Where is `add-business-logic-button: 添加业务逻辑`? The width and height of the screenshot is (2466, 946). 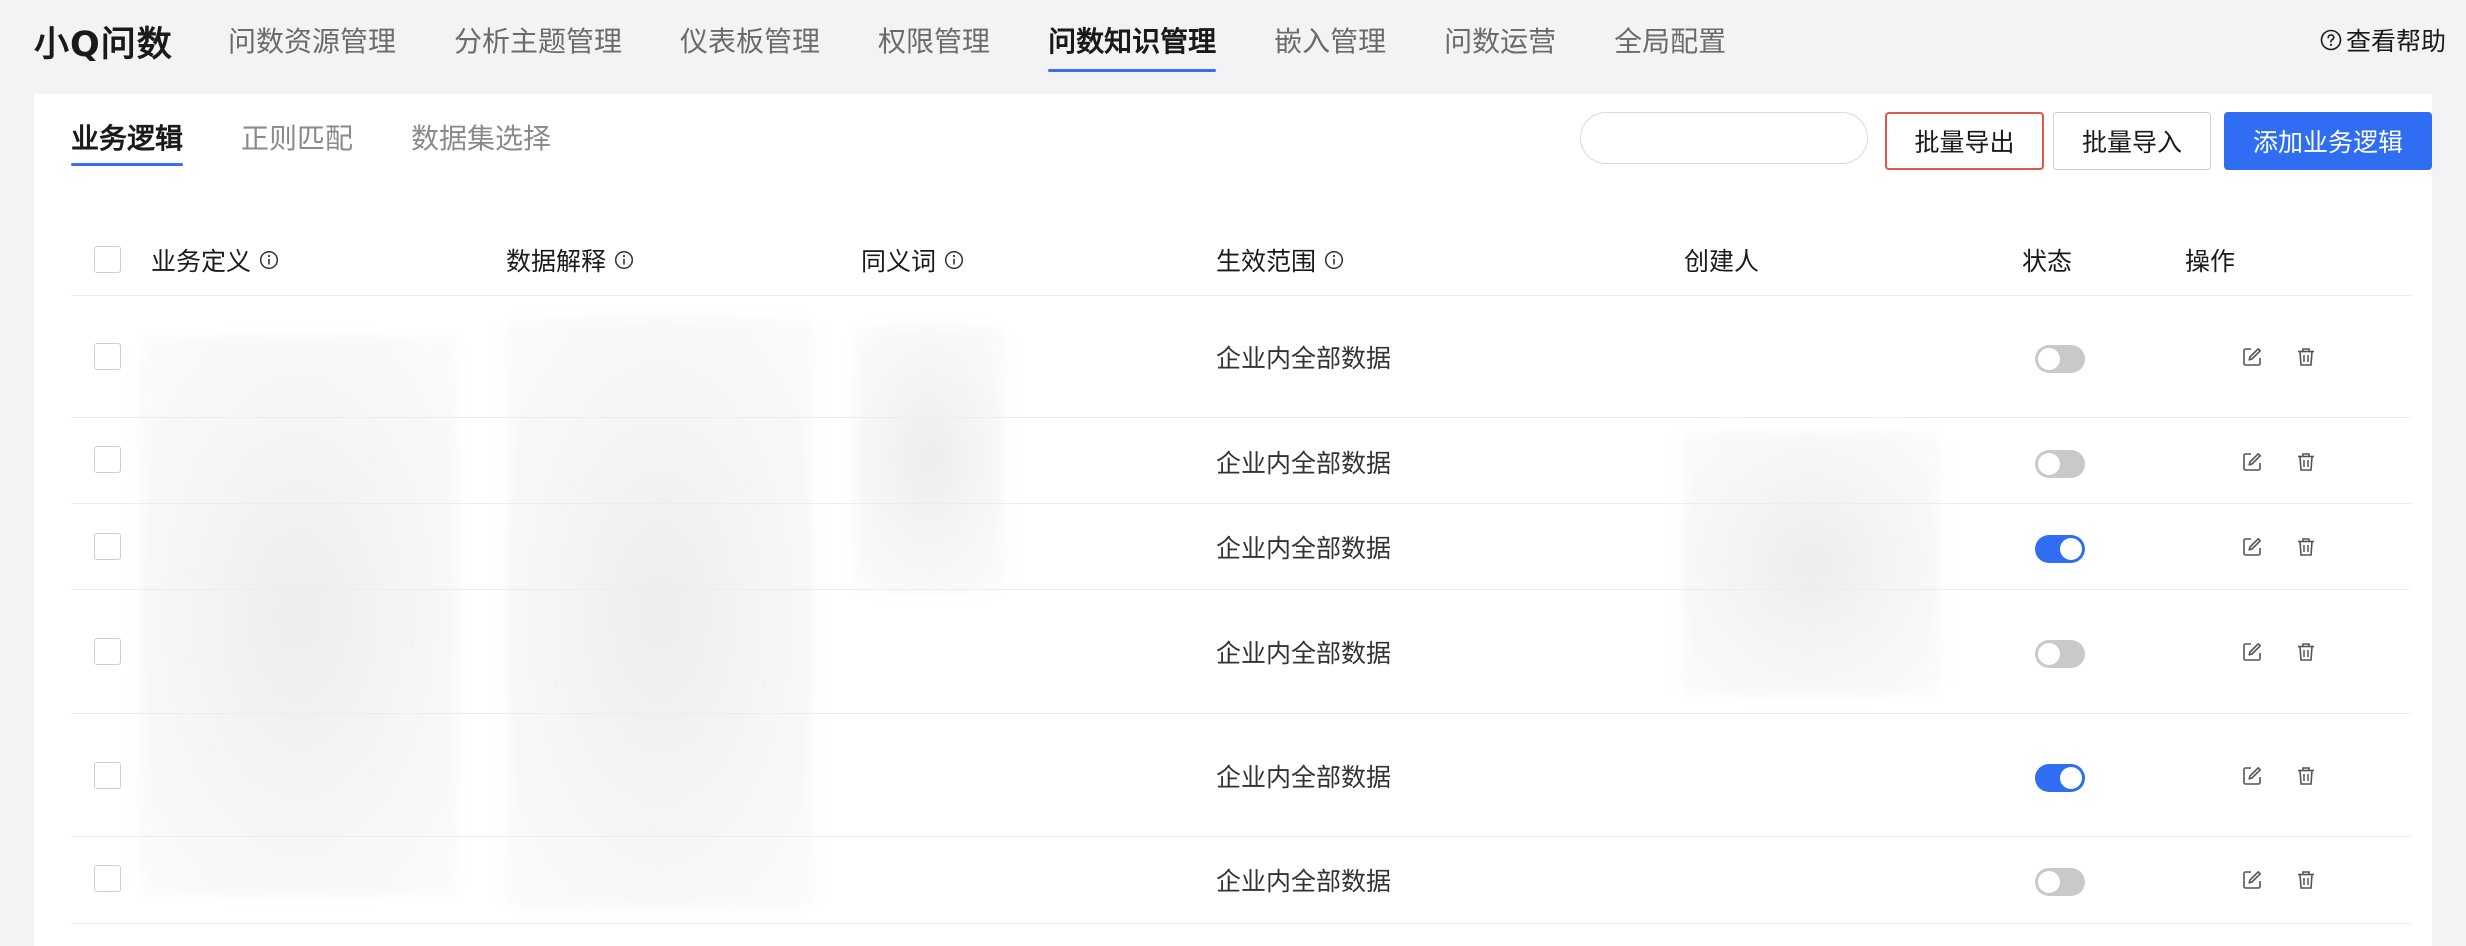 add-business-logic-button: 添加业务逻辑 is located at coordinates (2328, 141).